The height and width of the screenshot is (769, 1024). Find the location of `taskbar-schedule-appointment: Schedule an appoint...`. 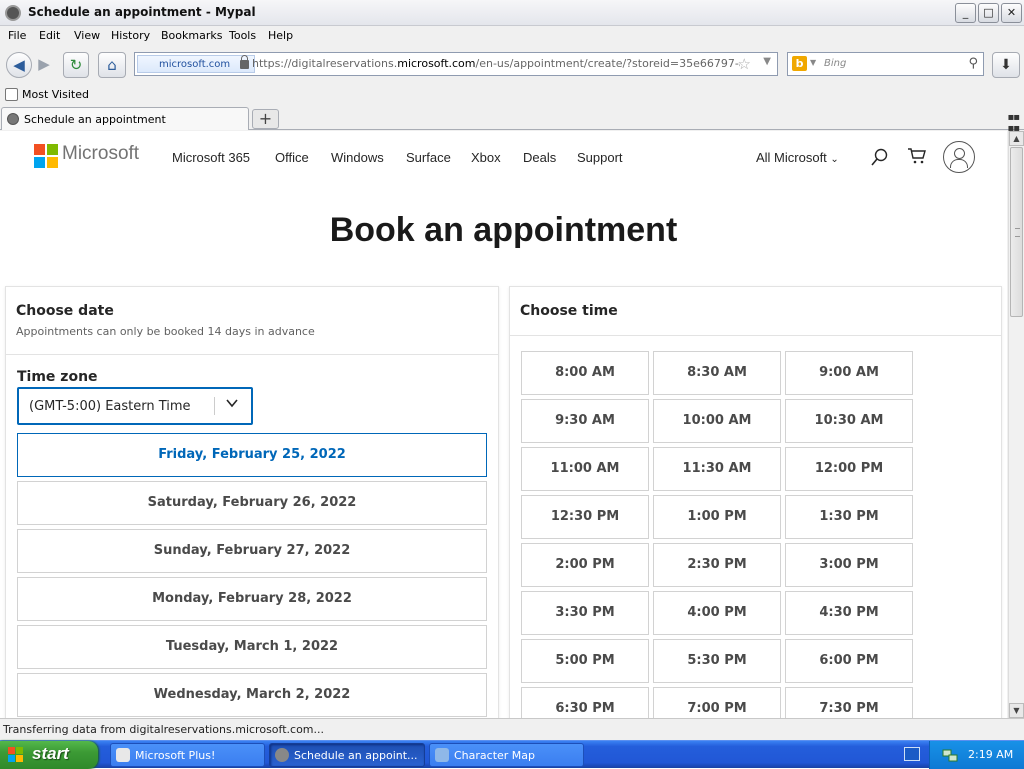

taskbar-schedule-appointment: Schedule an appoint... is located at coordinates (347, 755).